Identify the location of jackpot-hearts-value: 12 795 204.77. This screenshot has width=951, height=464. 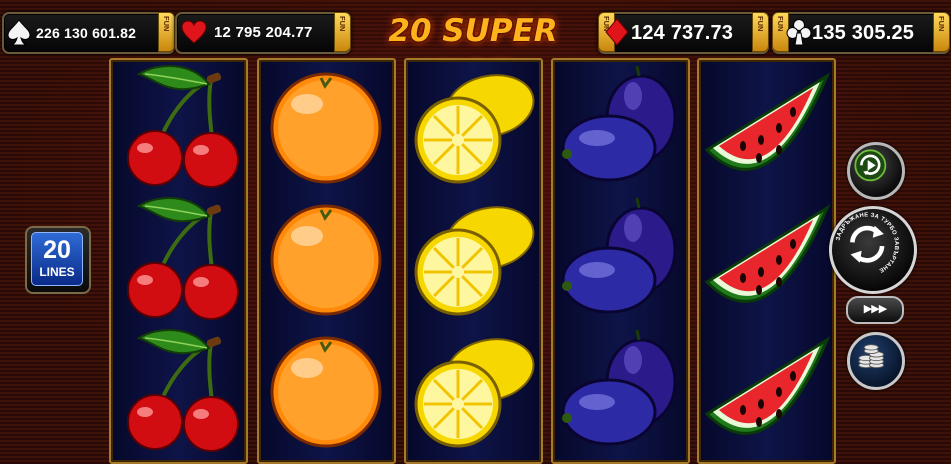
(263, 32).